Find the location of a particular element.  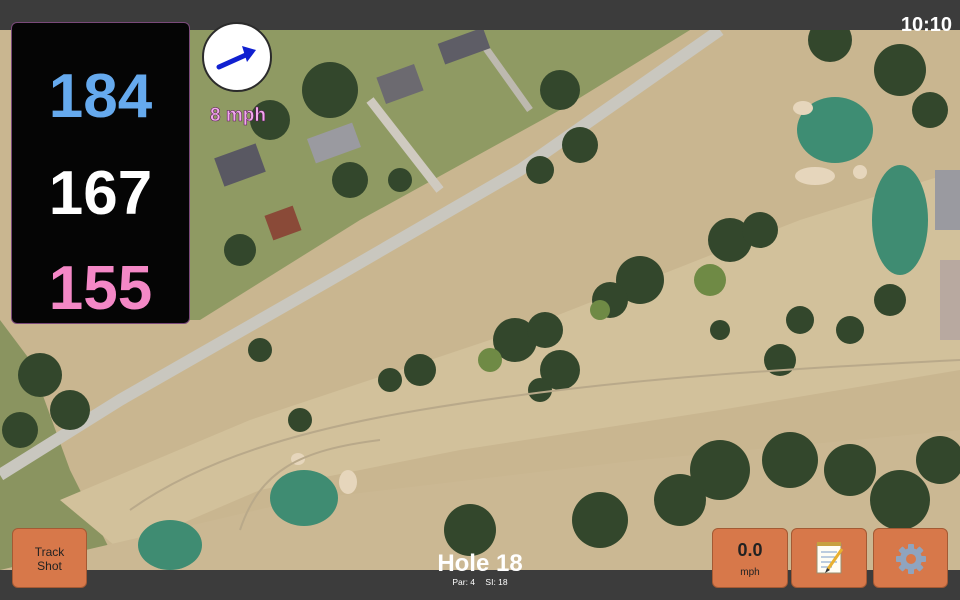

wind-button-value: 0.0 is located at coordinates (750, 550).